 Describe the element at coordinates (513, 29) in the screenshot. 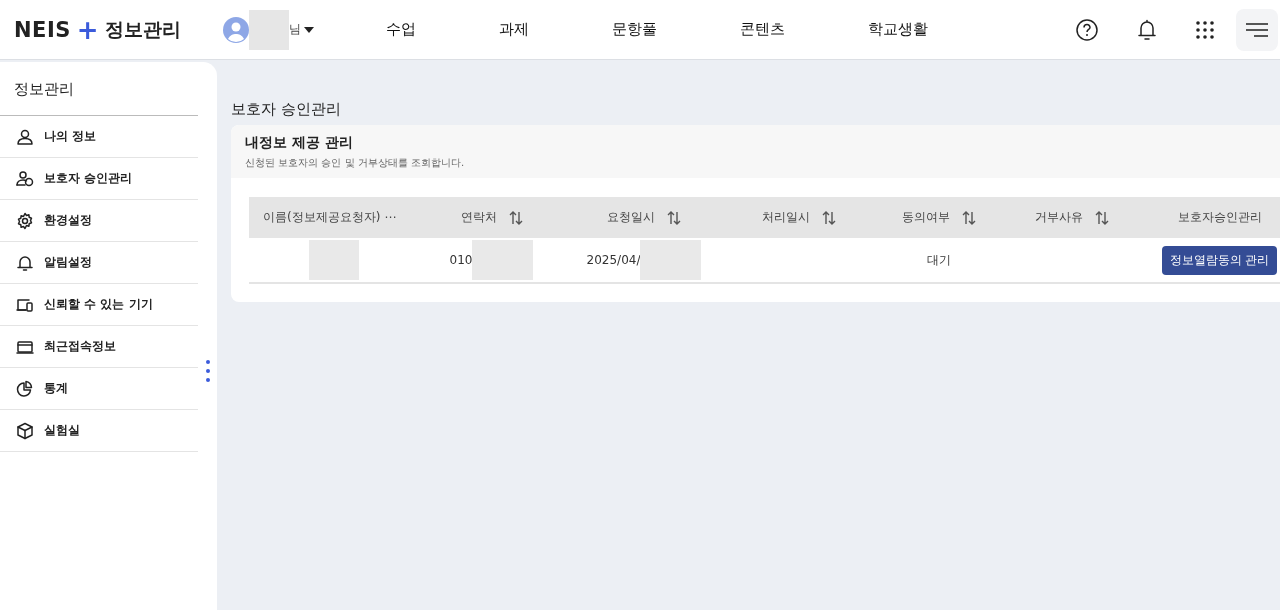

I see `nav-link: 과제` at that location.